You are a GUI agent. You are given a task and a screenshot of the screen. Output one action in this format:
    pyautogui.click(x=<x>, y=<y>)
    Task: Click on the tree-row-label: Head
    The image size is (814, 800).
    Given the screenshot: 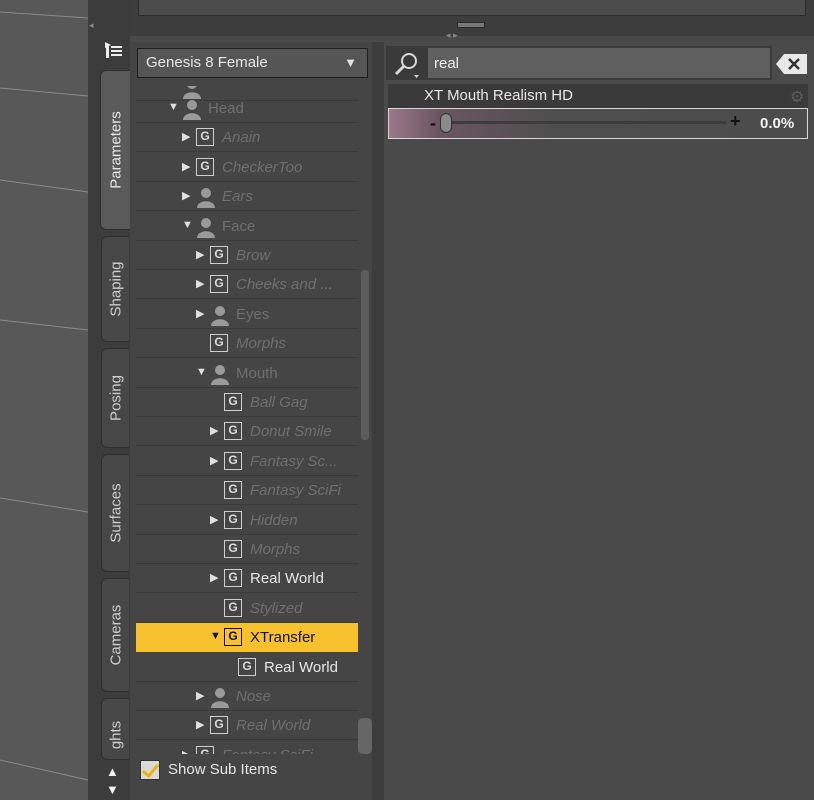 What is the action you would take?
    pyautogui.click(x=226, y=108)
    